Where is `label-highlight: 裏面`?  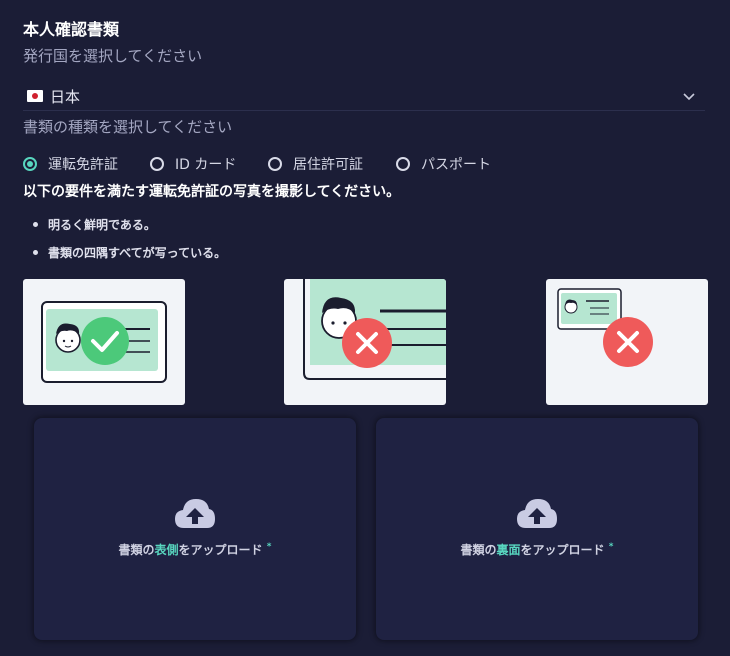 label-highlight: 裏面 is located at coordinates (508, 550).